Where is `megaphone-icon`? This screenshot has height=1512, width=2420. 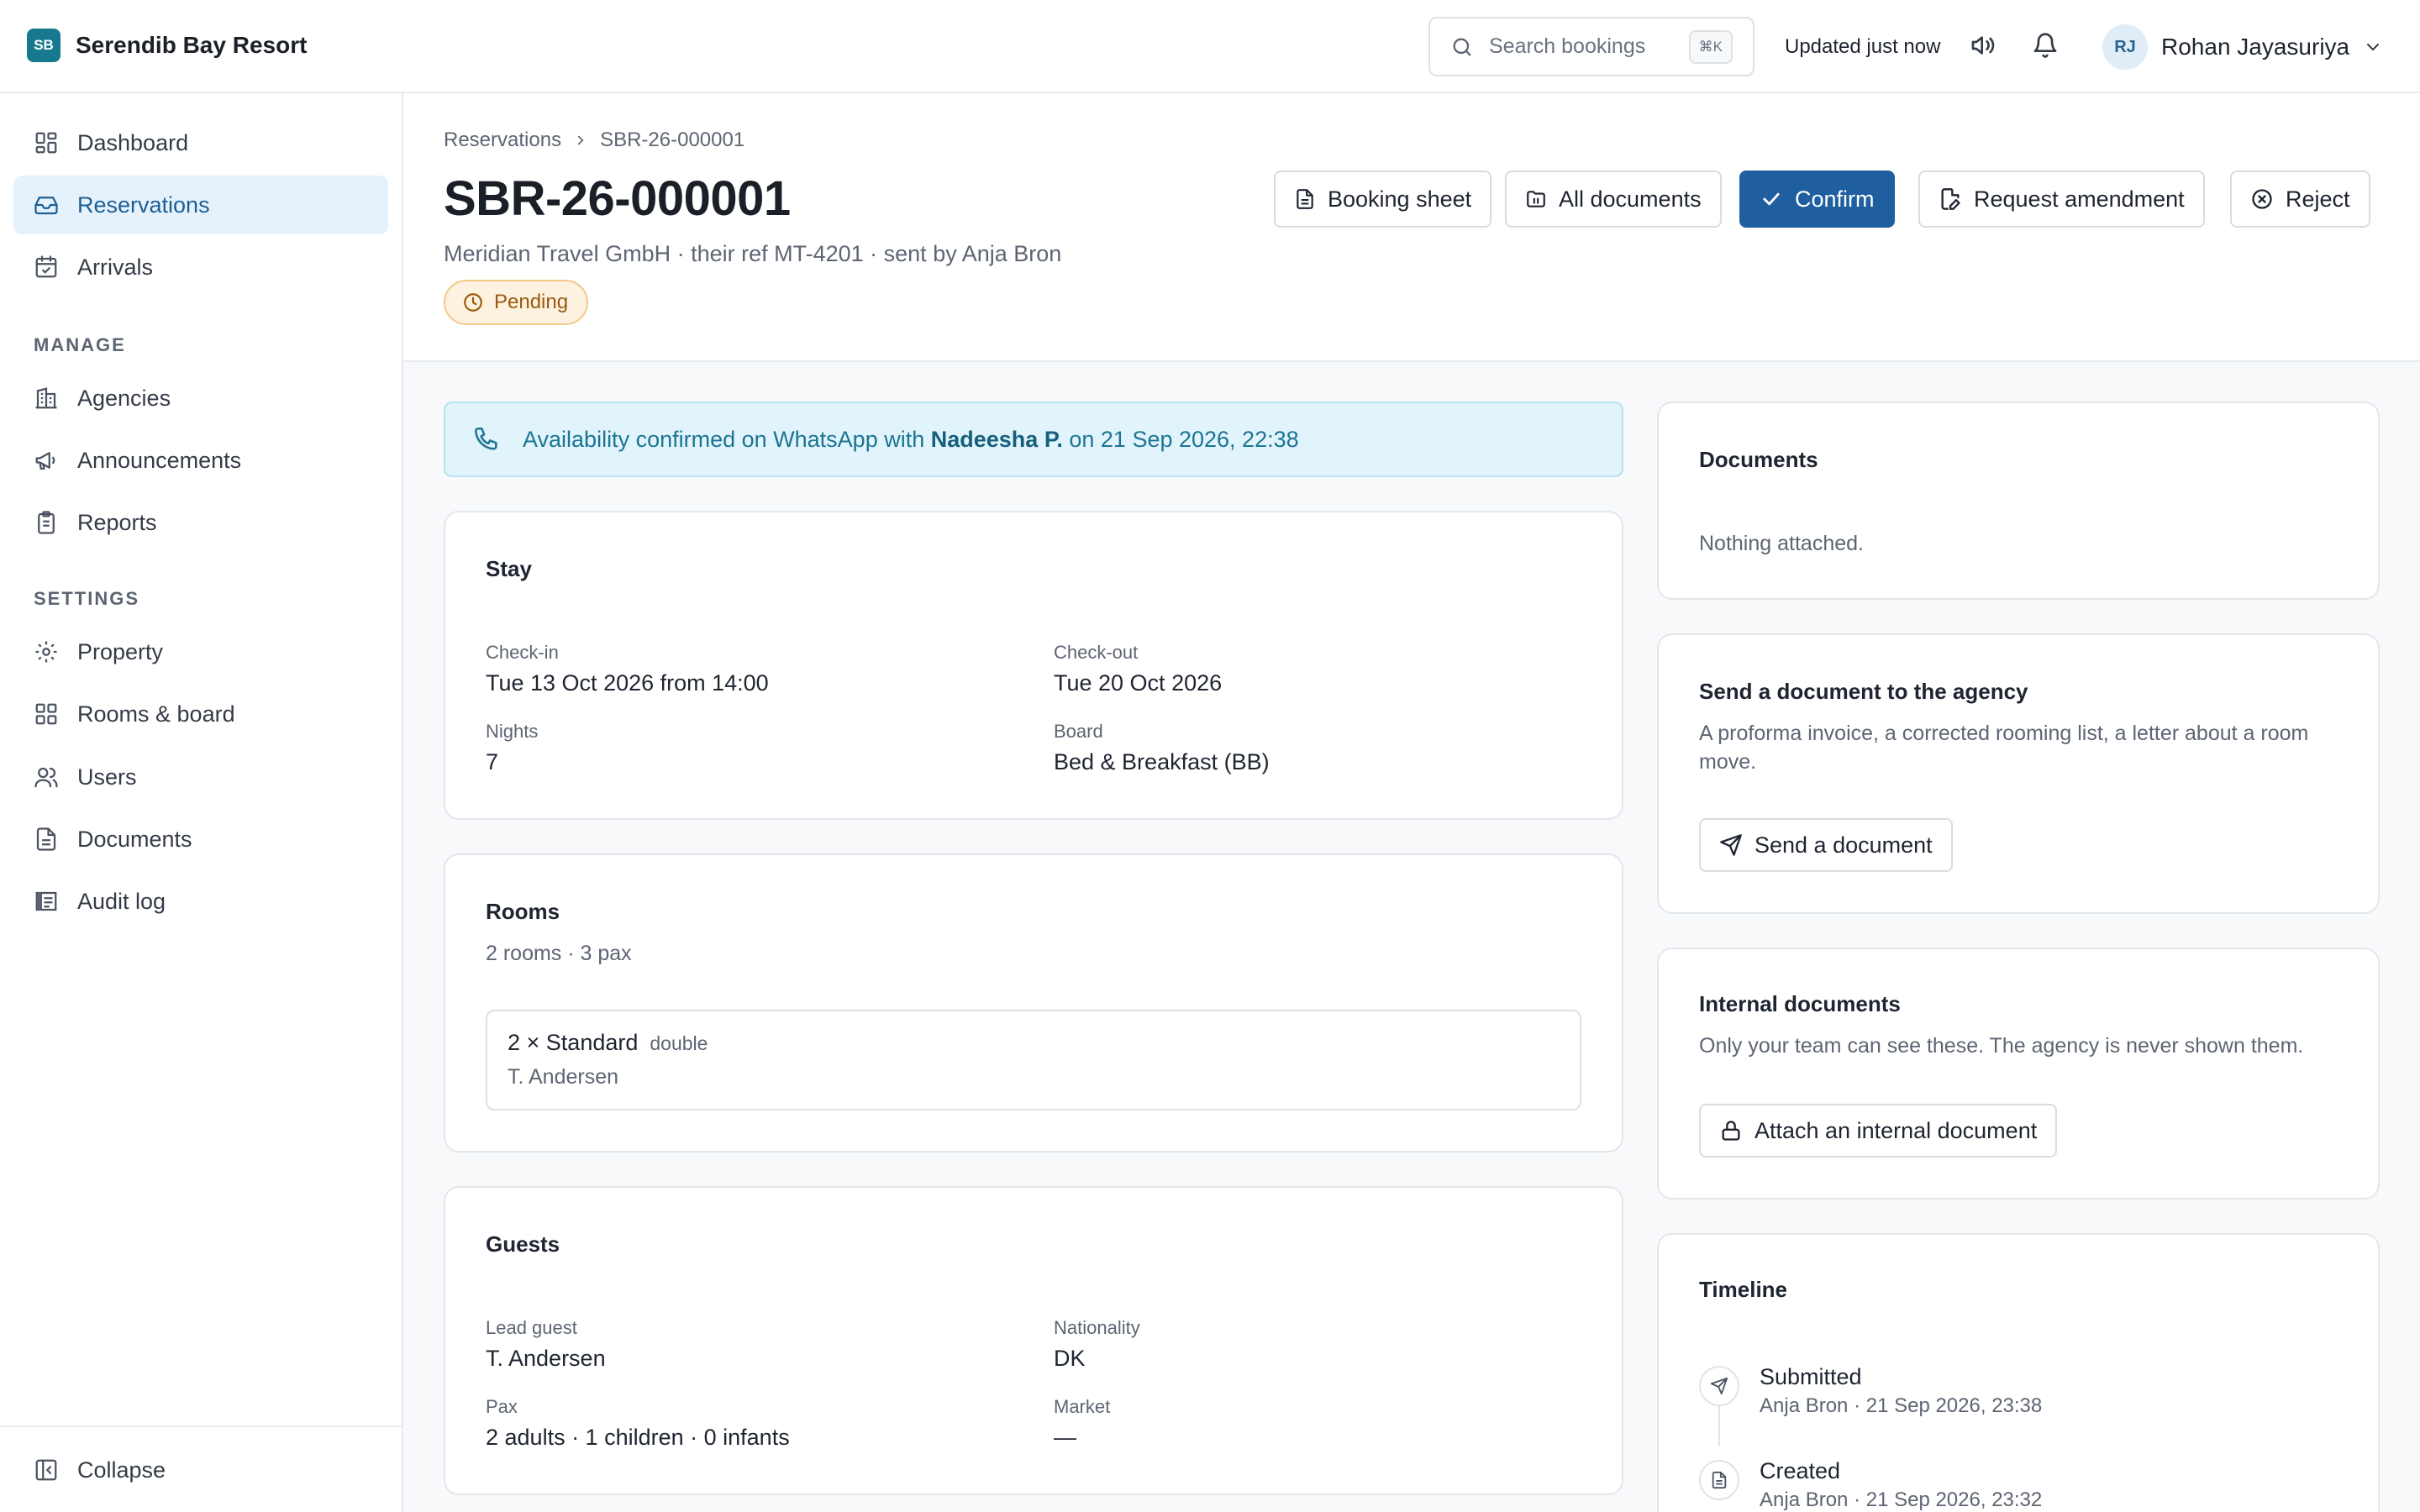
megaphone-icon is located at coordinates (46, 460).